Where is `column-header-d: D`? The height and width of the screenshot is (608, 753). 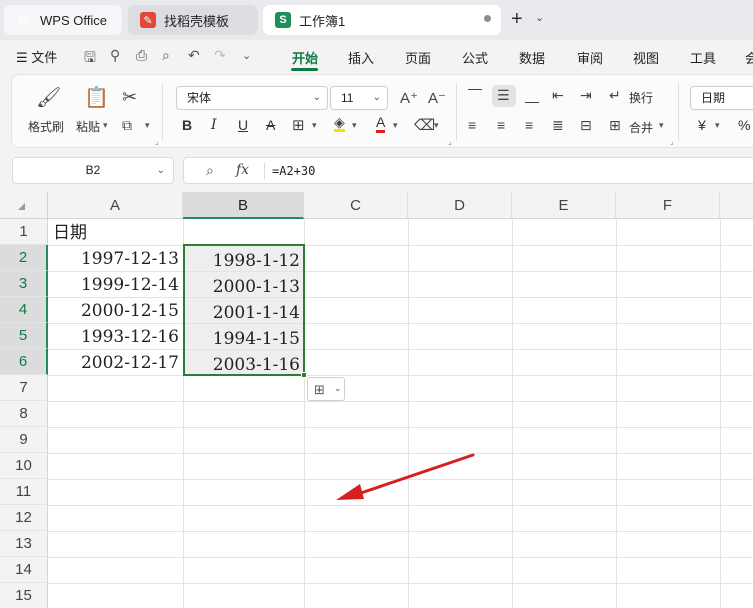 column-header-d: D is located at coordinates (460, 205).